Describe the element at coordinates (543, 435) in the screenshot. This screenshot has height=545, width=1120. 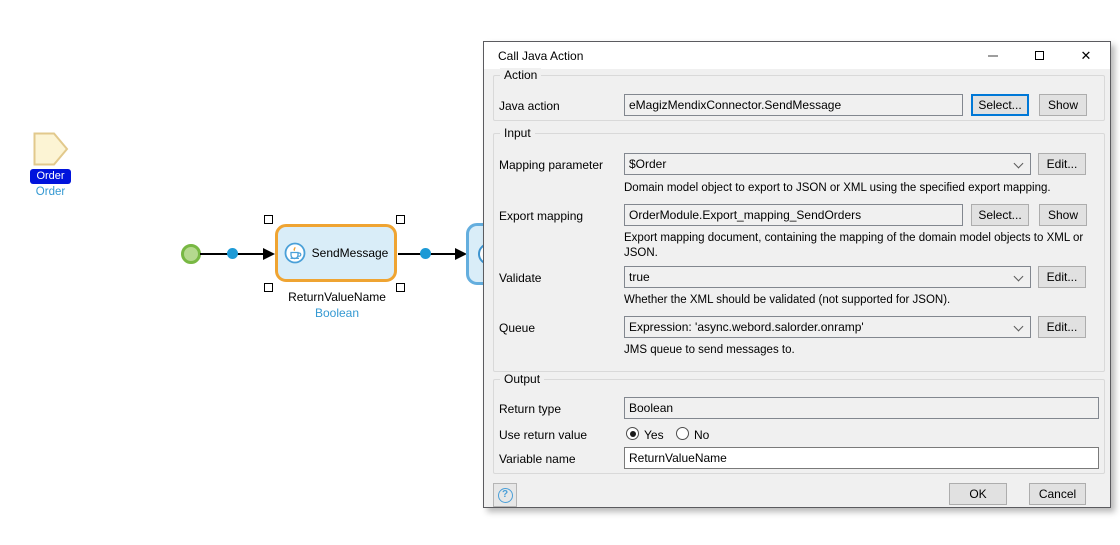
I see `use-return-value-label: Use return value` at that location.